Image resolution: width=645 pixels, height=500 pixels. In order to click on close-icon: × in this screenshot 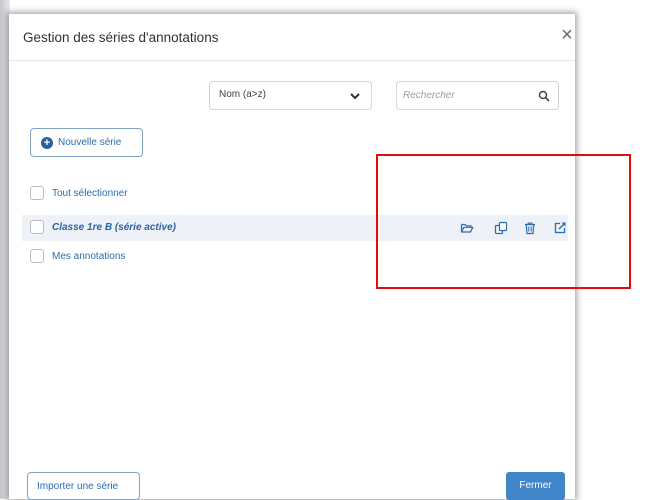, I will do `click(567, 35)`.